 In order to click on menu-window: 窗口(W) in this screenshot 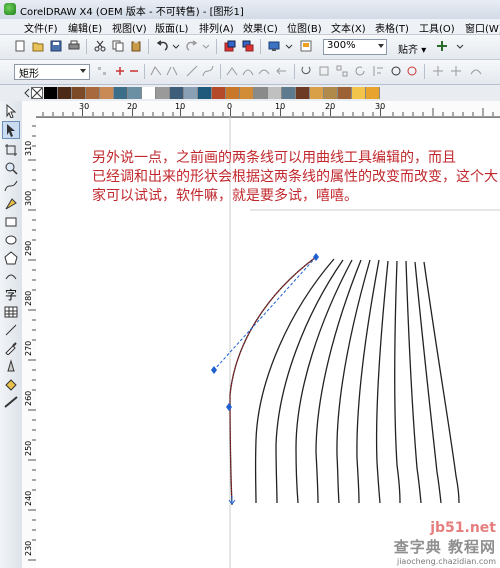, I will do `click(482, 27)`.